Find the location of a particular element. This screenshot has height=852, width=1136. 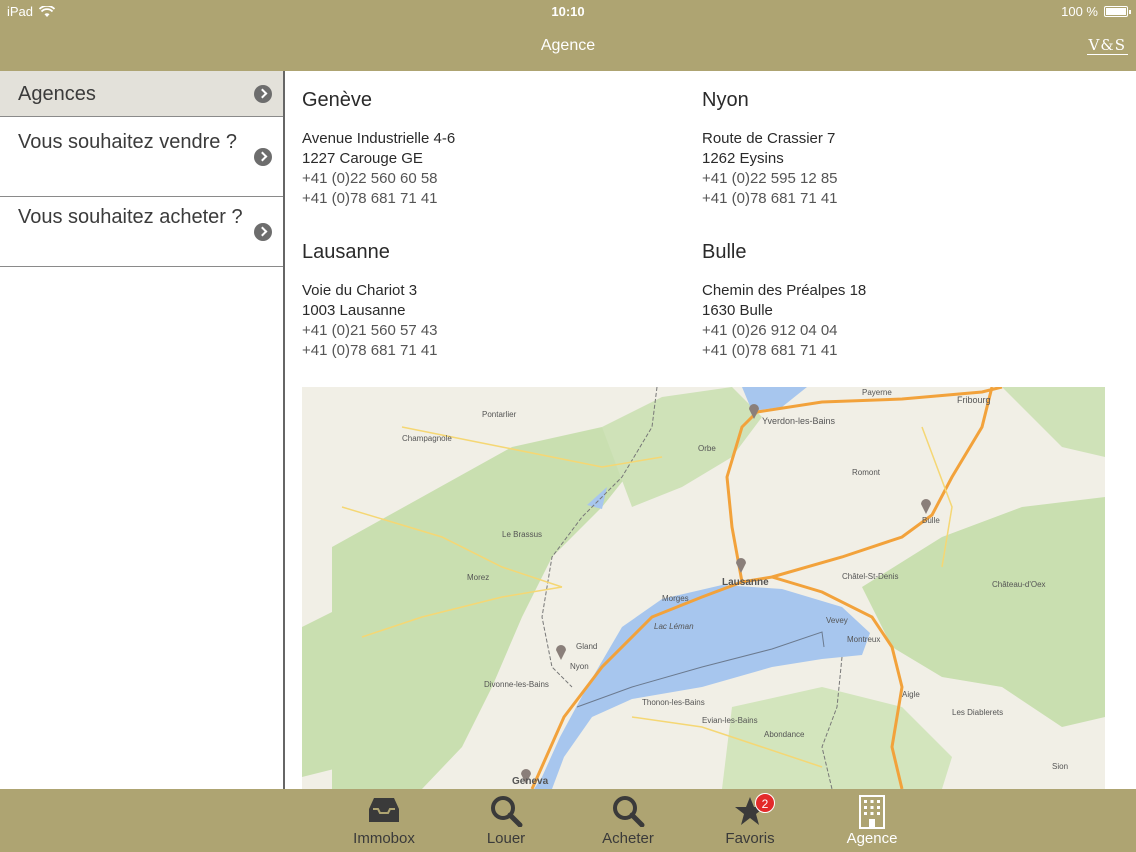

agency-city: Lausanne is located at coordinates (346, 252).